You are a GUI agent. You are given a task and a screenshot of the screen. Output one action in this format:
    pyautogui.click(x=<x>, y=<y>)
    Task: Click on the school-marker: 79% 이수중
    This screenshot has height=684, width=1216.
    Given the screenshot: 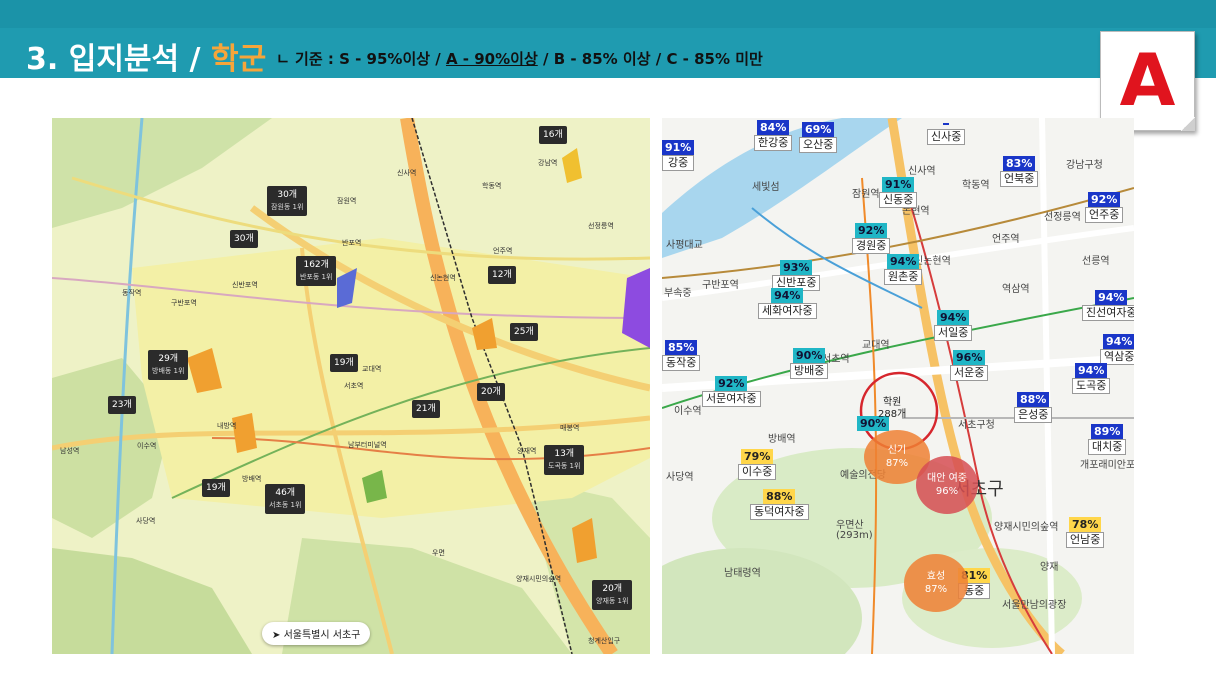 What is the action you would take?
    pyautogui.click(x=757, y=462)
    